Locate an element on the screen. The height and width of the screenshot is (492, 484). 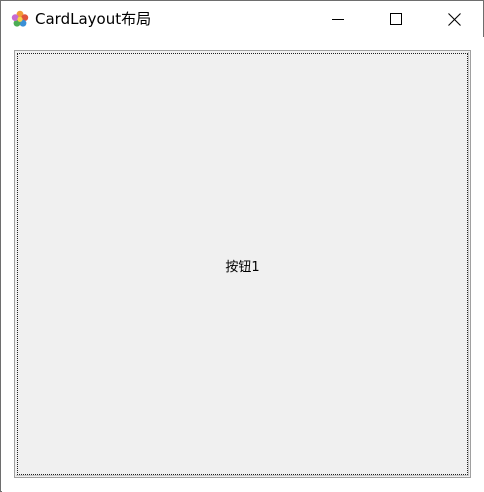
java-flower-icon is located at coordinates (20, 18).